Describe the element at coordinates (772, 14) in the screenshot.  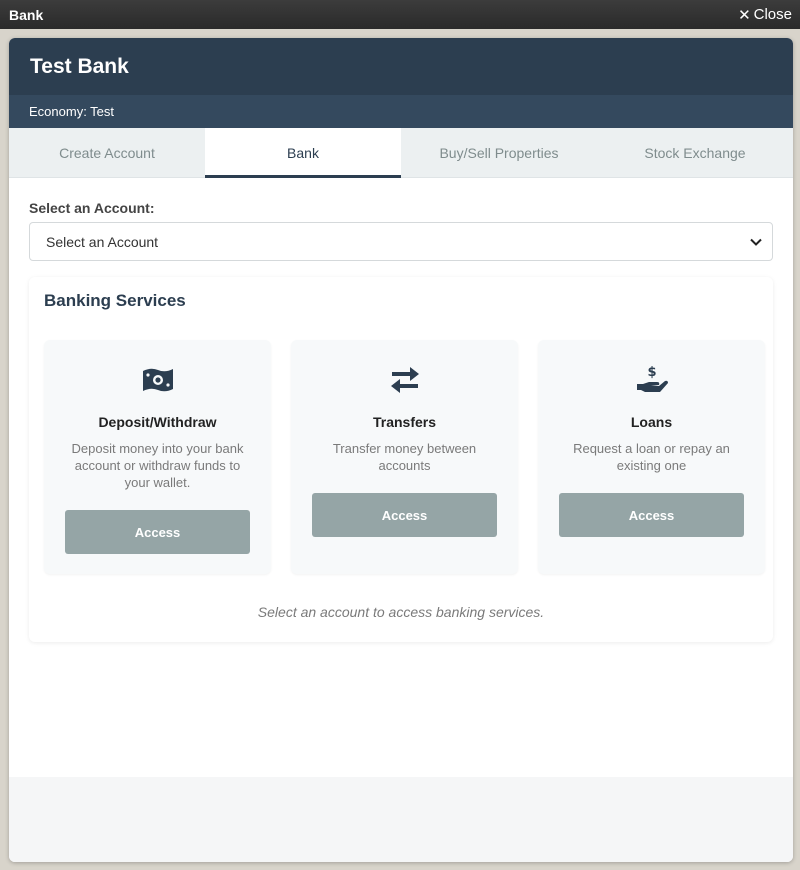
I see `close-label: Close` at that location.